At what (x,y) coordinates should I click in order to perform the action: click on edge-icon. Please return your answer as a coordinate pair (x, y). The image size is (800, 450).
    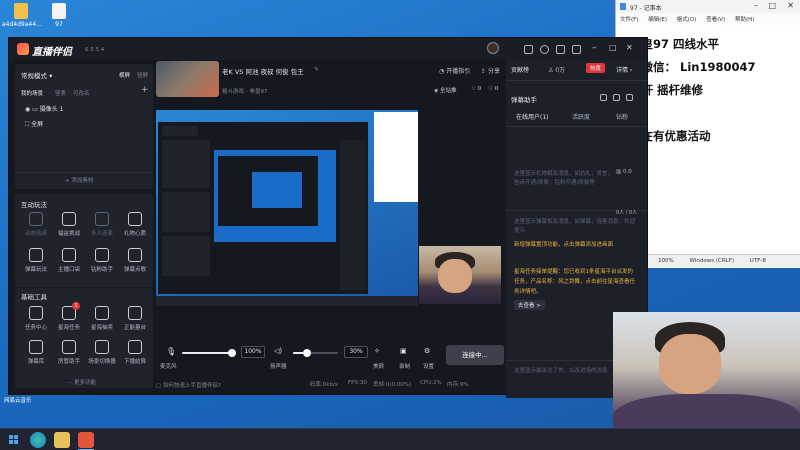
    Looking at the image, I should click on (38, 440).